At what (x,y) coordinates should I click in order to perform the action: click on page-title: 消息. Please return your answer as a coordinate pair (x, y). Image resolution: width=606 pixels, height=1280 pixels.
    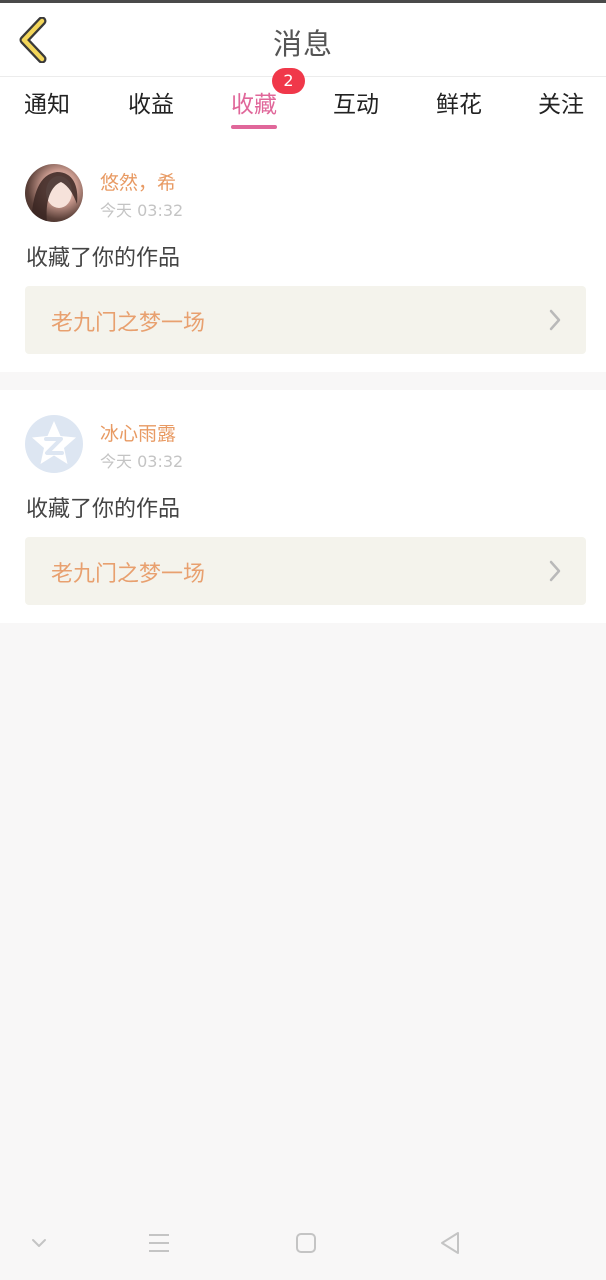
    Looking at the image, I should click on (302, 44).